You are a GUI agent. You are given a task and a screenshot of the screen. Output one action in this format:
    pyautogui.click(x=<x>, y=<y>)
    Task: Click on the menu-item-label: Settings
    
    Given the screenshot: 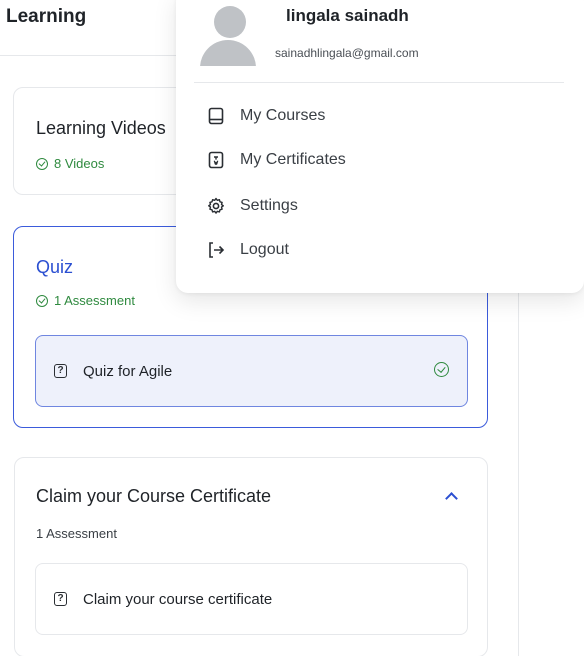 What is the action you would take?
    pyautogui.click(x=269, y=205)
    